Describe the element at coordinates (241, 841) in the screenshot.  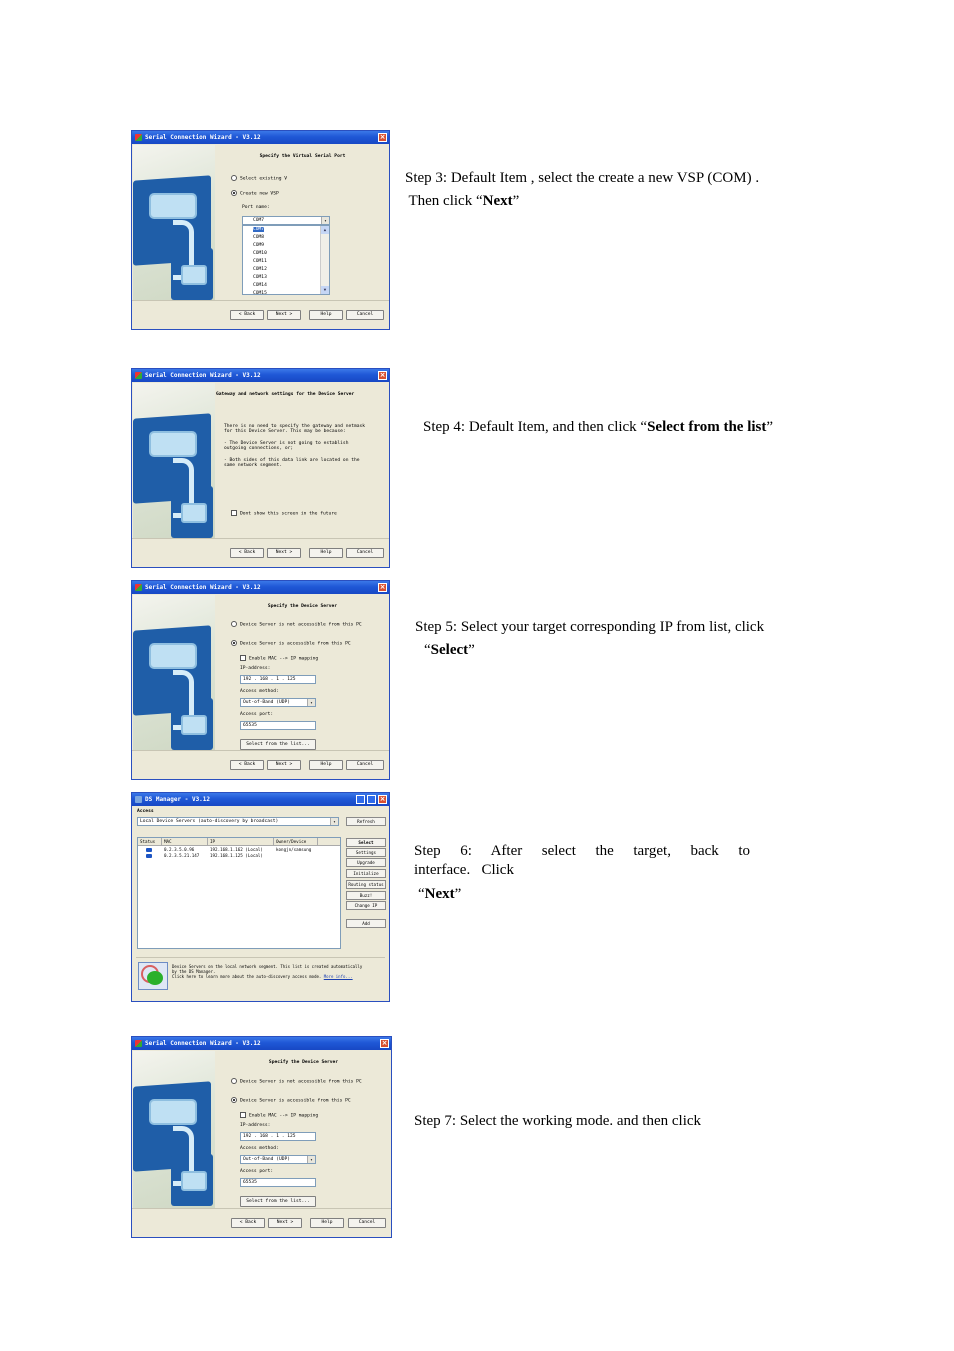
I see `column-ip: IP` at that location.